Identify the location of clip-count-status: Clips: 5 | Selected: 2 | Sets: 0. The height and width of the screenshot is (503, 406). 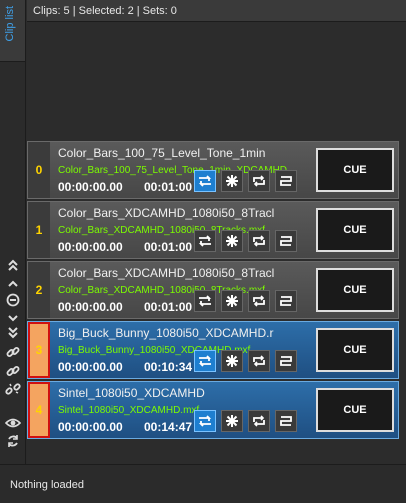
(105, 11).